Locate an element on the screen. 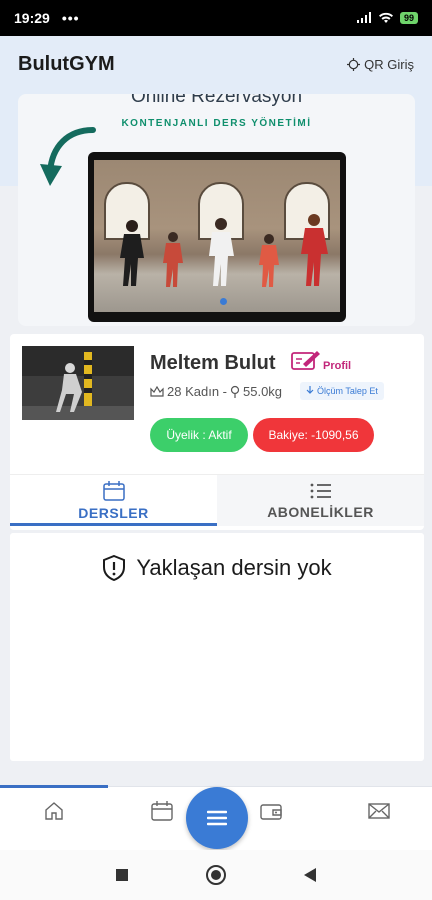 The image size is (432, 900). empty-state: Yaklaşan dersin yok is located at coordinates (217, 568).